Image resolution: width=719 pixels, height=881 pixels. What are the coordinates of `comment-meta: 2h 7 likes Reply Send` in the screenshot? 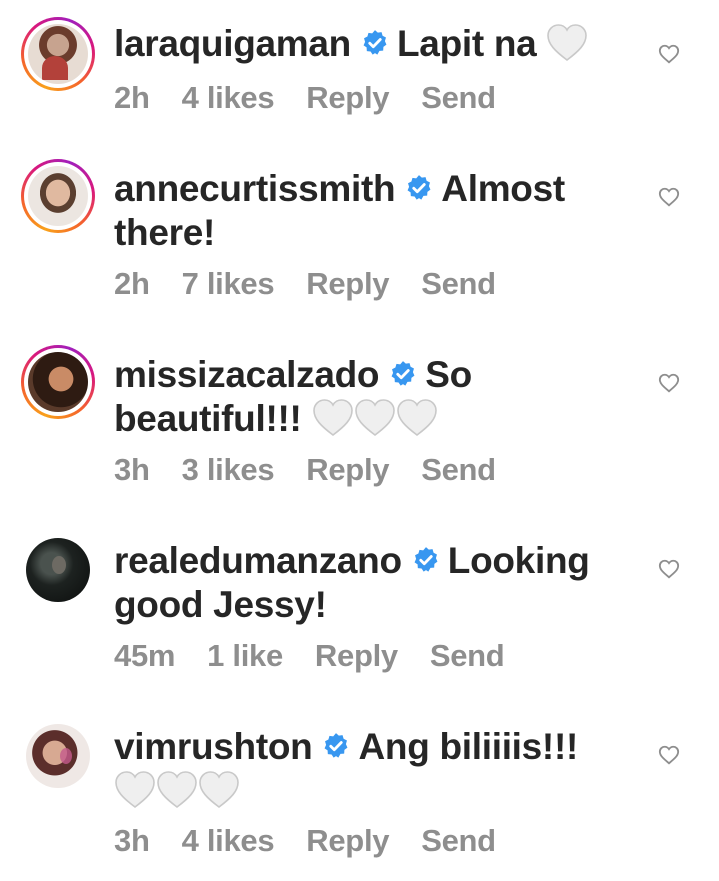 It's located at (321, 284).